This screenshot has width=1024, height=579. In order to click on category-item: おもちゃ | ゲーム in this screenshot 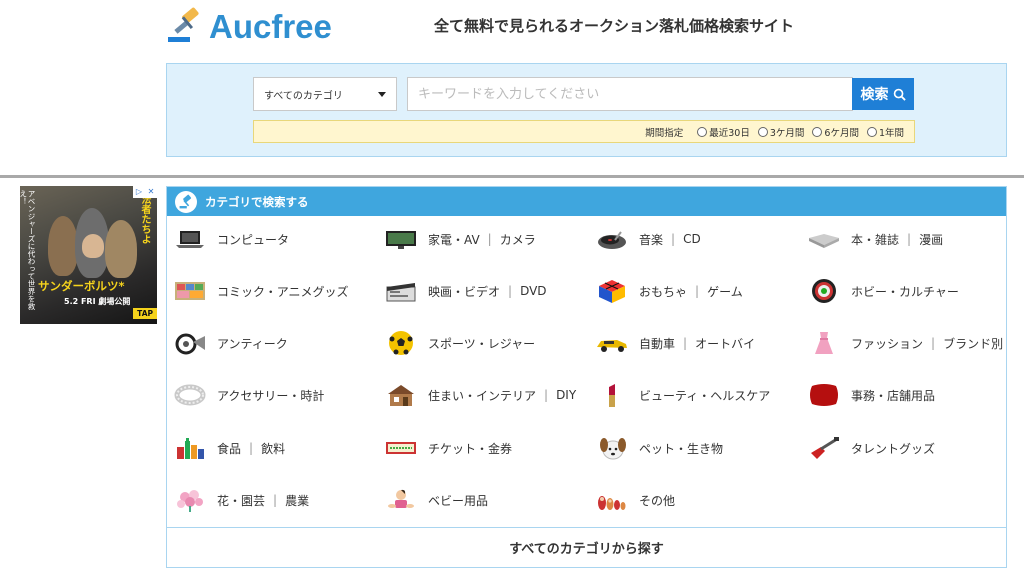, I will do `click(669, 291)`.